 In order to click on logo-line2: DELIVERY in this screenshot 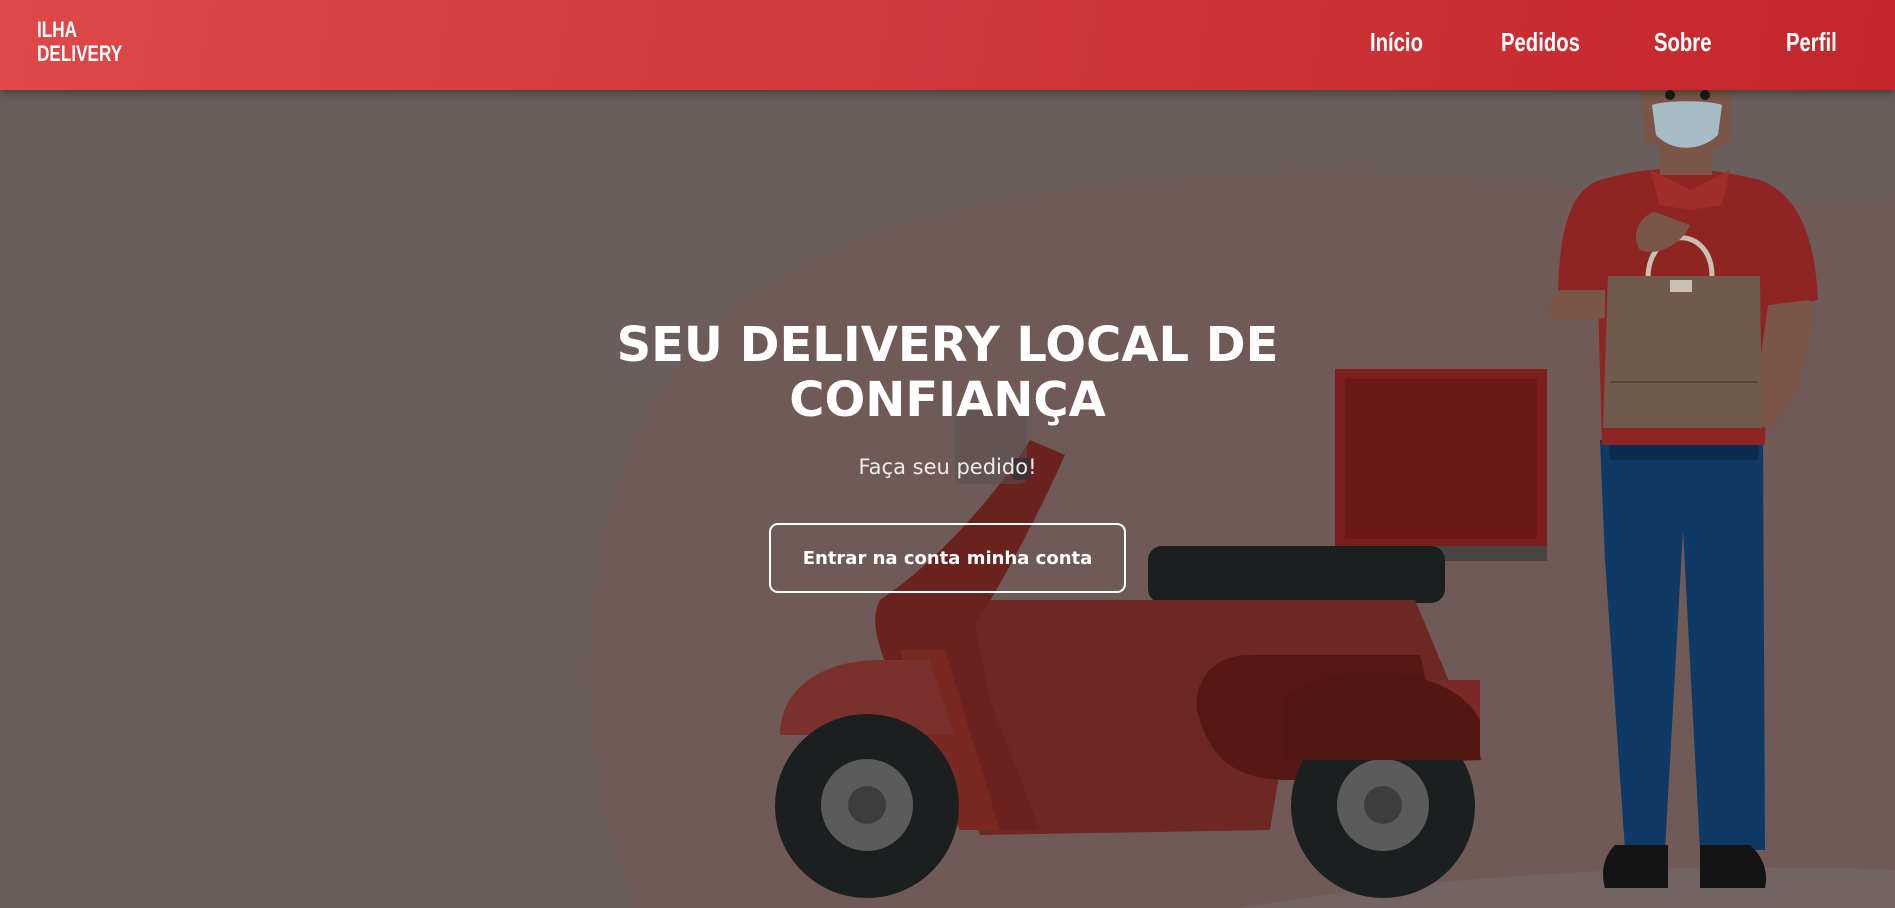, I will do `click(80, 53)`.